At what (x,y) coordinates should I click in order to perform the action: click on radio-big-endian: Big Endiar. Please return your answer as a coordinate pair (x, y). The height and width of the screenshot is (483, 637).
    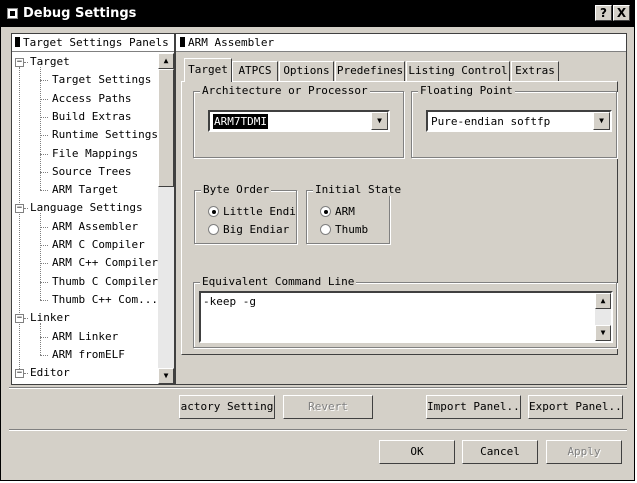
    Looking at the image, I should click on (248, 230).